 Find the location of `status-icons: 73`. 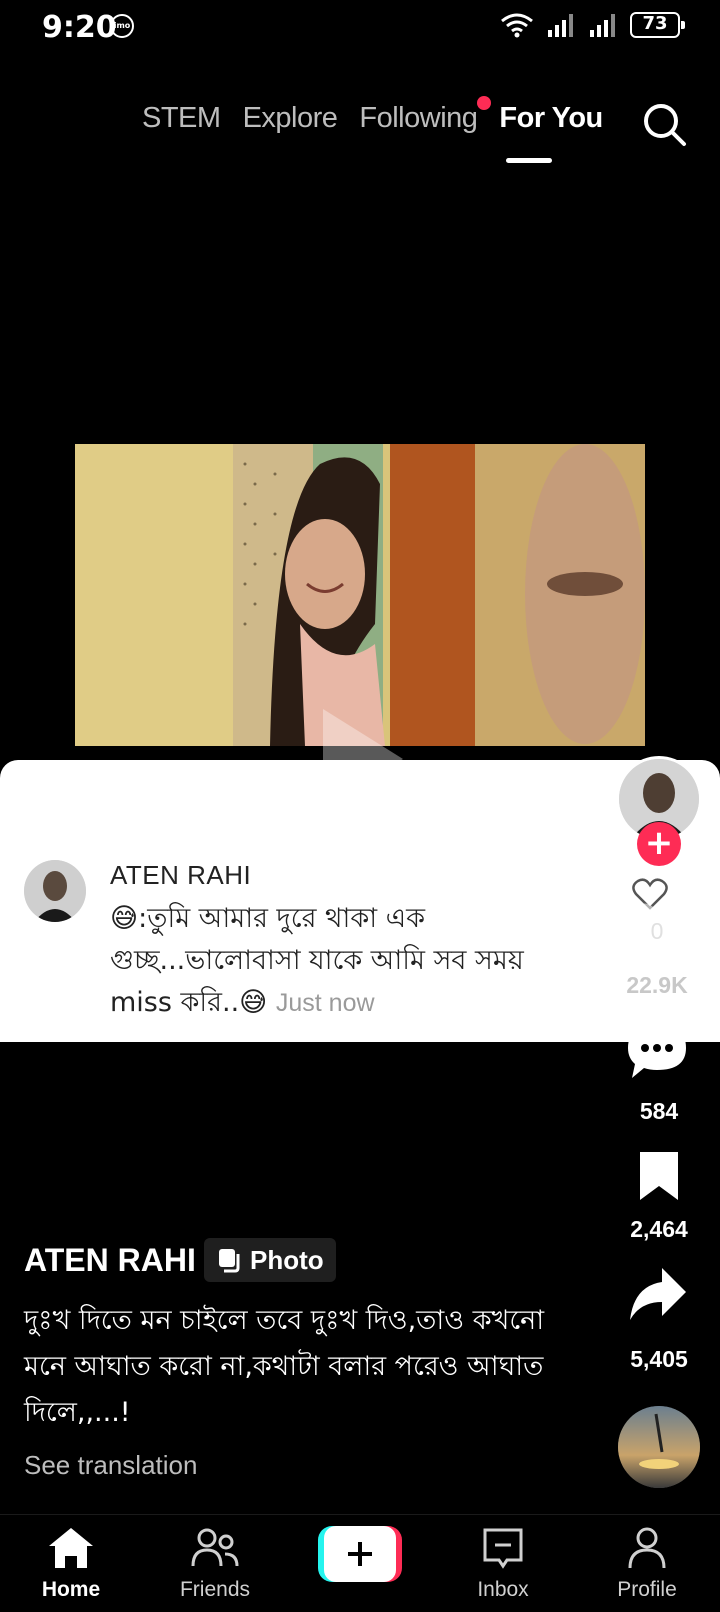

status-icons: 73 is located at coordinates (592, 25).